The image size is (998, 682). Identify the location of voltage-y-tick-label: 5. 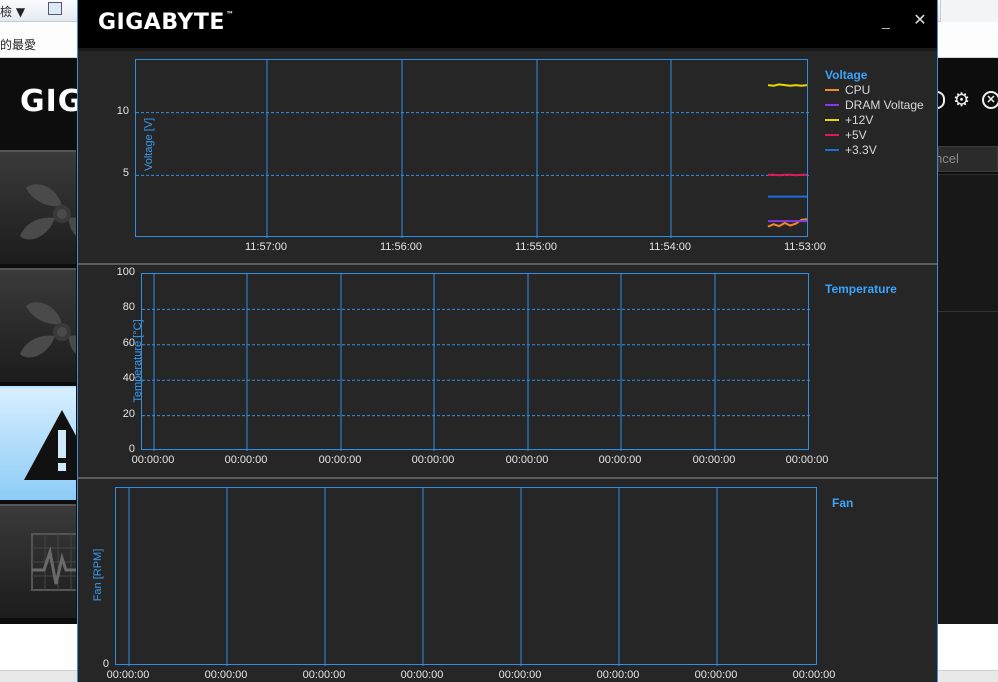
(125, 173).